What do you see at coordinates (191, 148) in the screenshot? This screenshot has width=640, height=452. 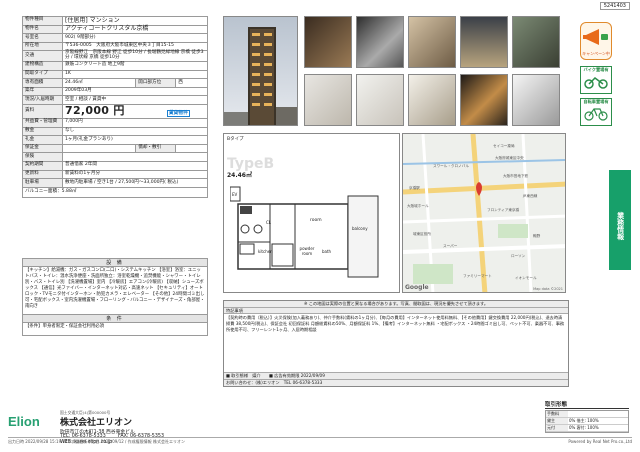 I see `rows2-value2` at bounding box center [191, 148].